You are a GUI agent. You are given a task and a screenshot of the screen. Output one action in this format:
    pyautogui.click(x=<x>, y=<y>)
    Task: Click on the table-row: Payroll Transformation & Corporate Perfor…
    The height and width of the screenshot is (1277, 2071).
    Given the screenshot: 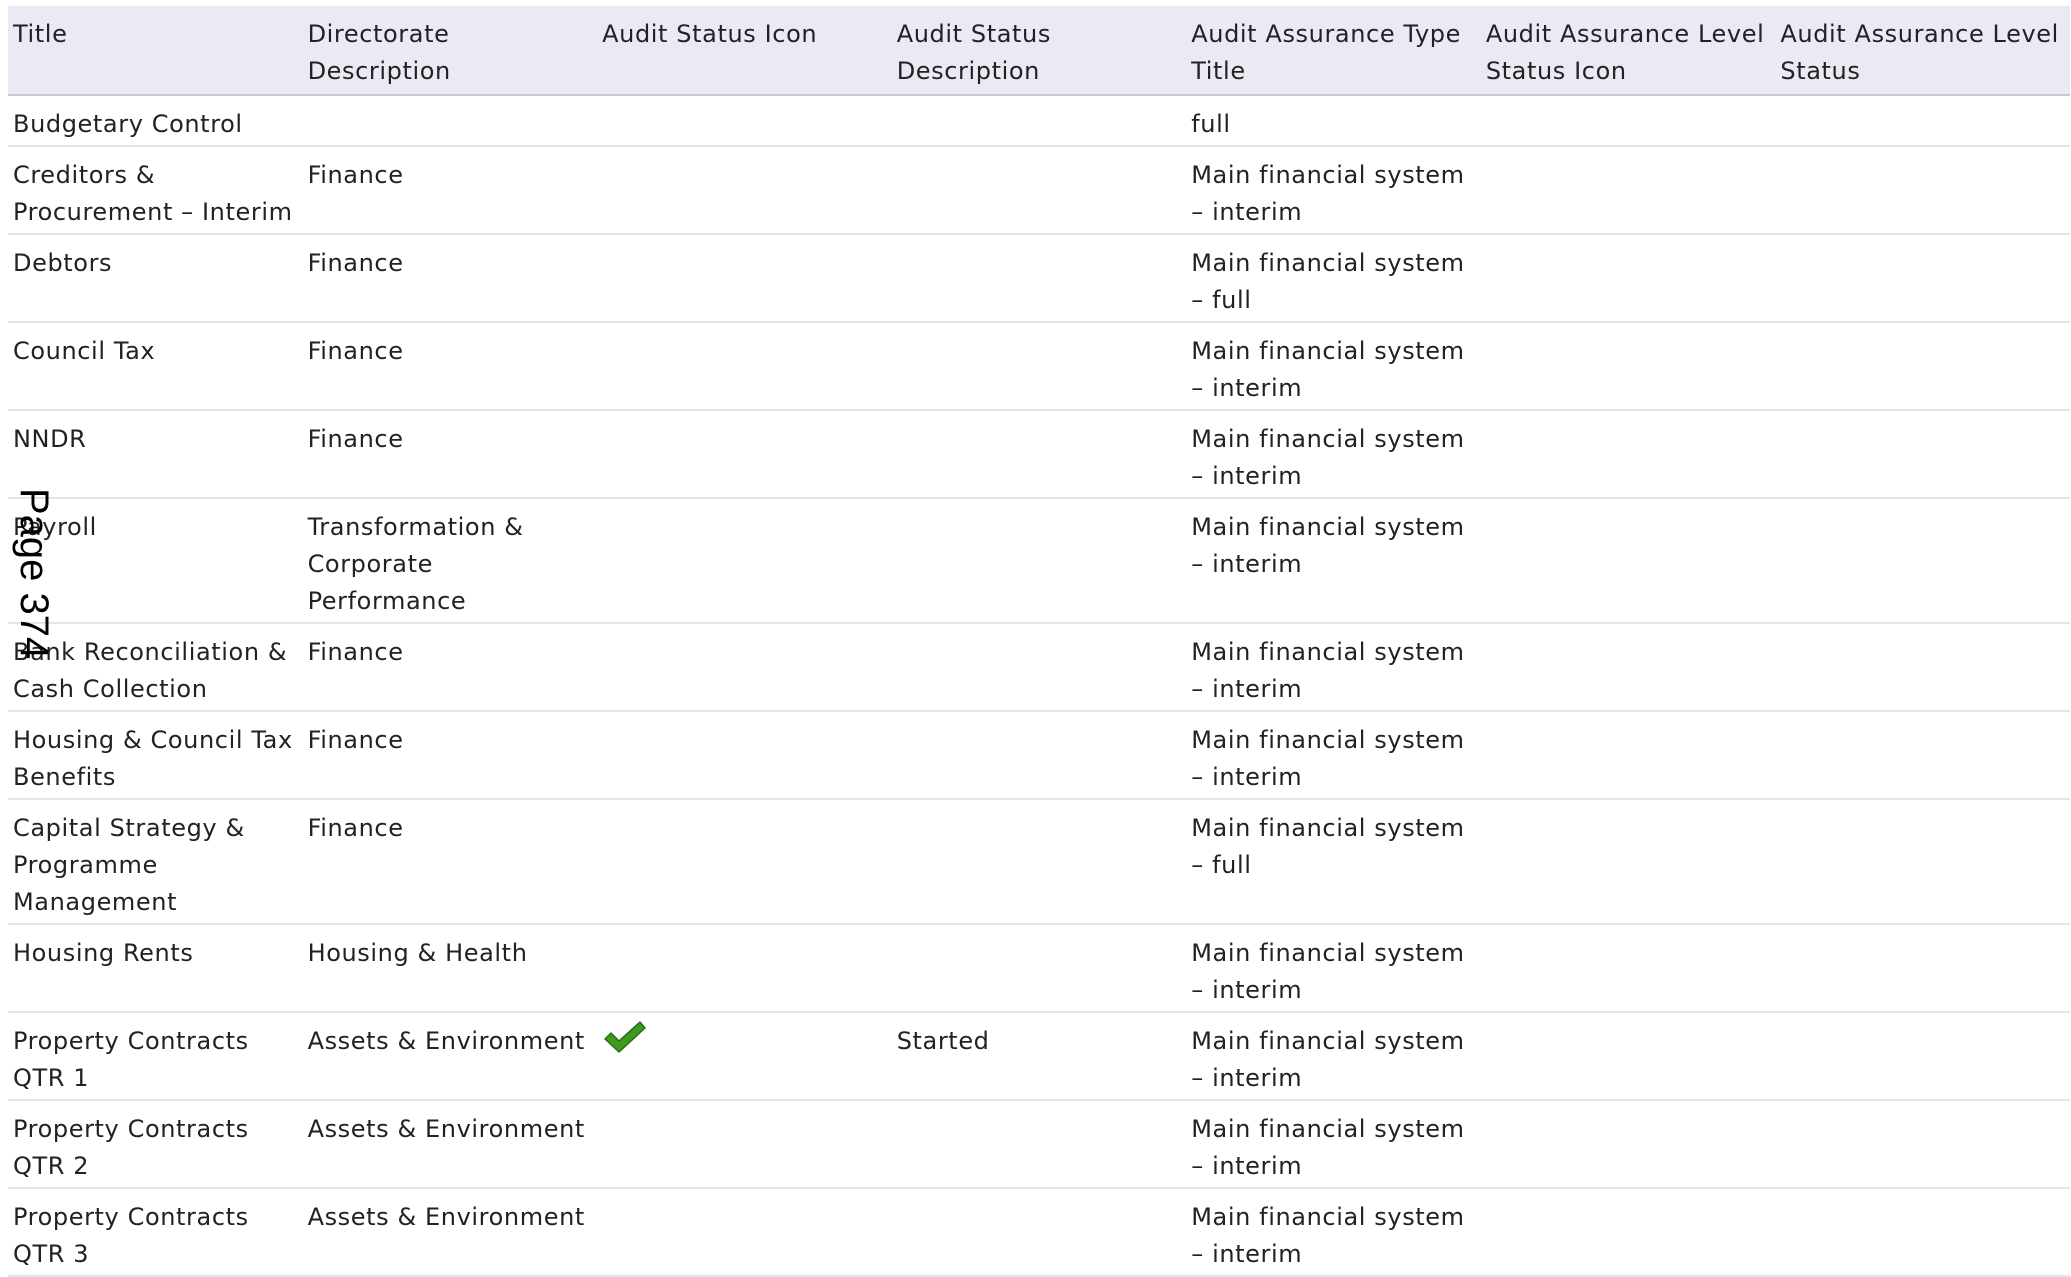 What is the action you would take?
    pyautogui.click(x=1039, y=561)
    